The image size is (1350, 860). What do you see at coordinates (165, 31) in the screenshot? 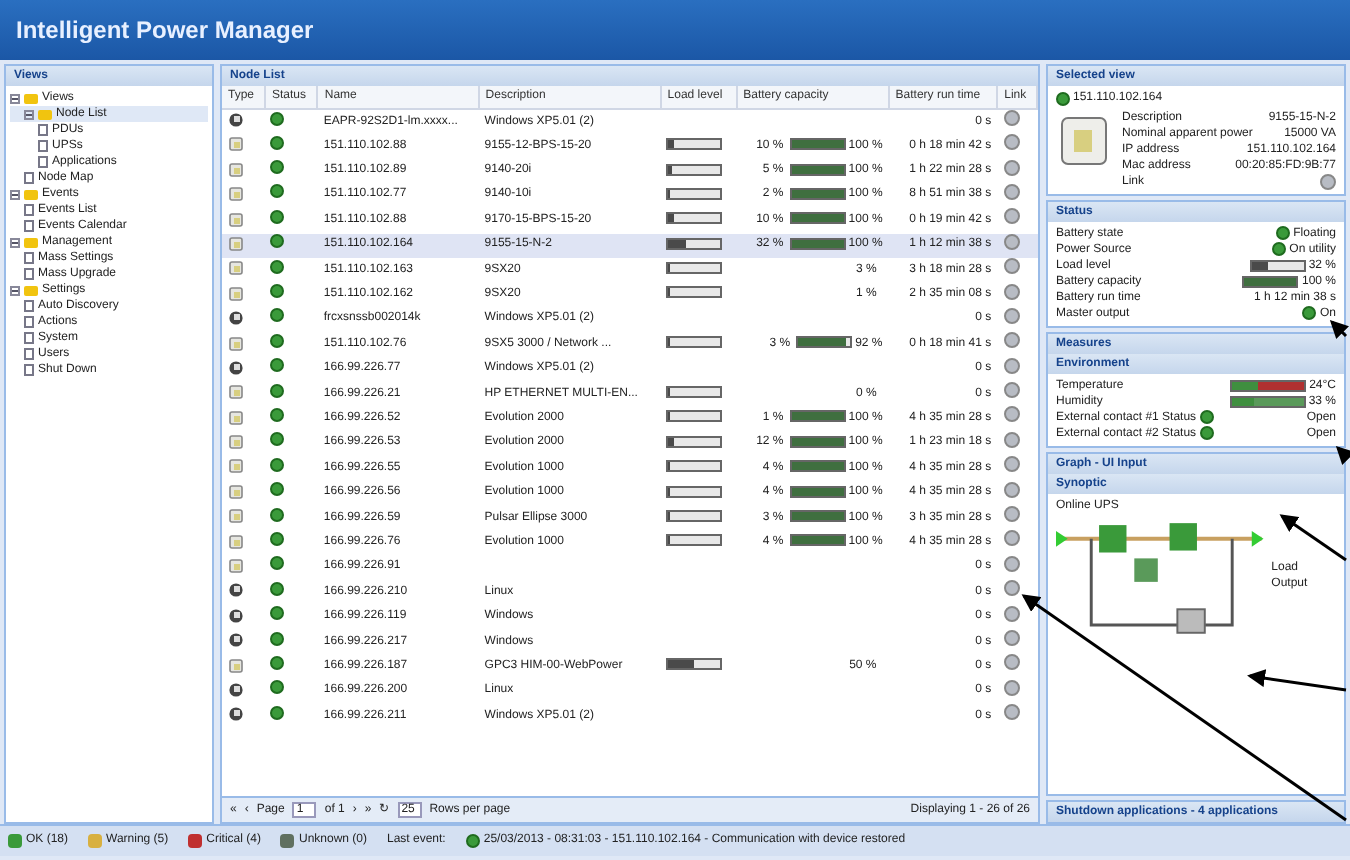
I see `app-title: Intelligent Power Manager` at bounding box center [165, 31].